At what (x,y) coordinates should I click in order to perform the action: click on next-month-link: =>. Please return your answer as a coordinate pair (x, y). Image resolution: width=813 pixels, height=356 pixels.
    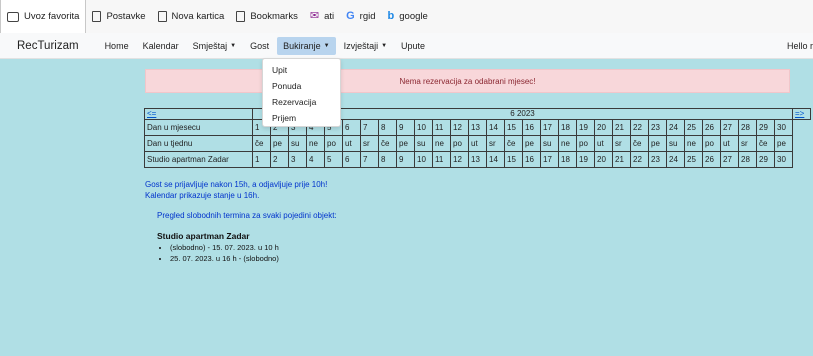
    Looking at the image, I should click on (799, 114).